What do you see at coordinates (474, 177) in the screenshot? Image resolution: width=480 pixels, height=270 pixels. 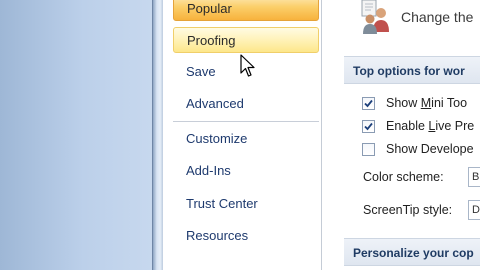 I see `color-scheme-dropdown: B` at bounding box center [474, 177].